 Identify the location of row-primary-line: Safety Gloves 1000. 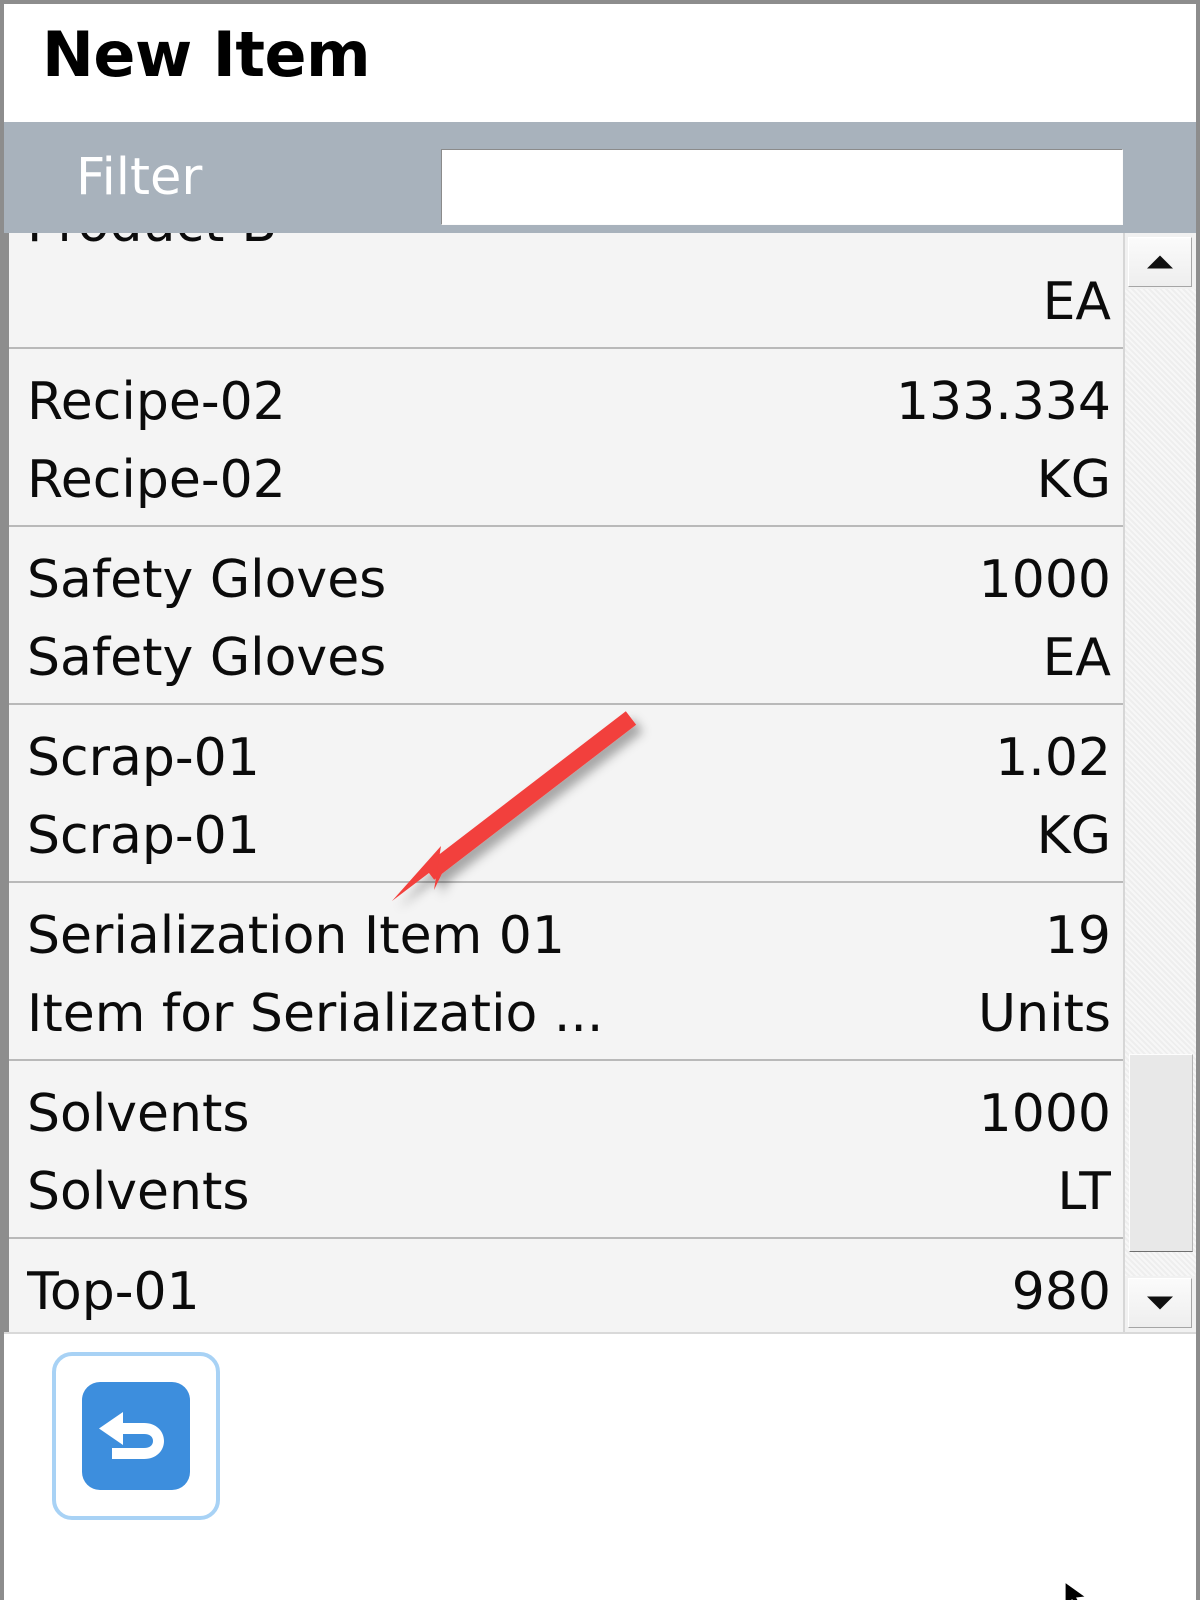
(569, 580).